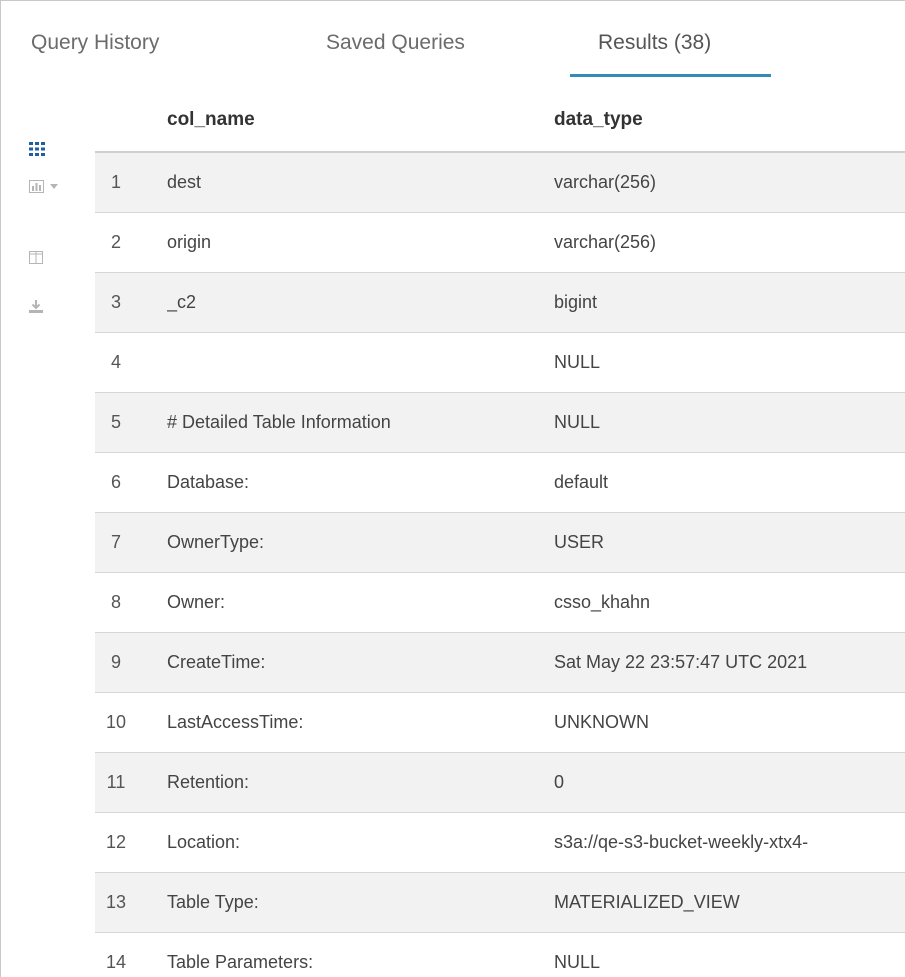 The width and height of the screenshot is (905, 977). Describe the element at coordinates (360, 662) in the screenshot. I see `cell-col-name: CreateTime:` at that location.